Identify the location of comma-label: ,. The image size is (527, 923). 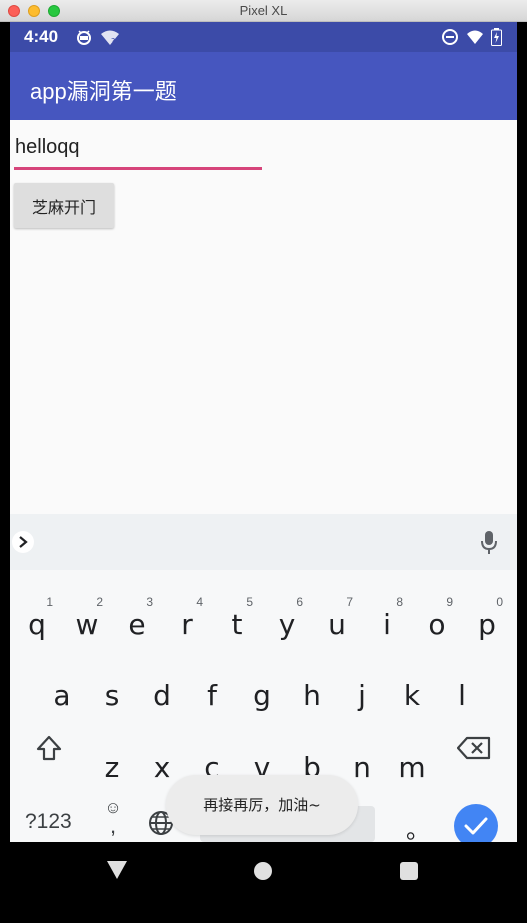
(113, 825).